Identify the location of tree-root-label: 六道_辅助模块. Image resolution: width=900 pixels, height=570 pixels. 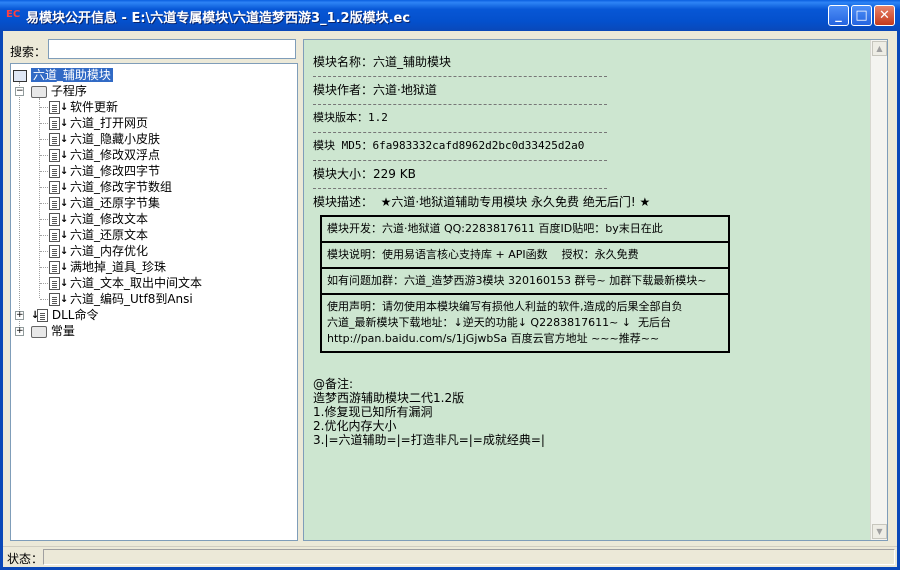
(71, 75).